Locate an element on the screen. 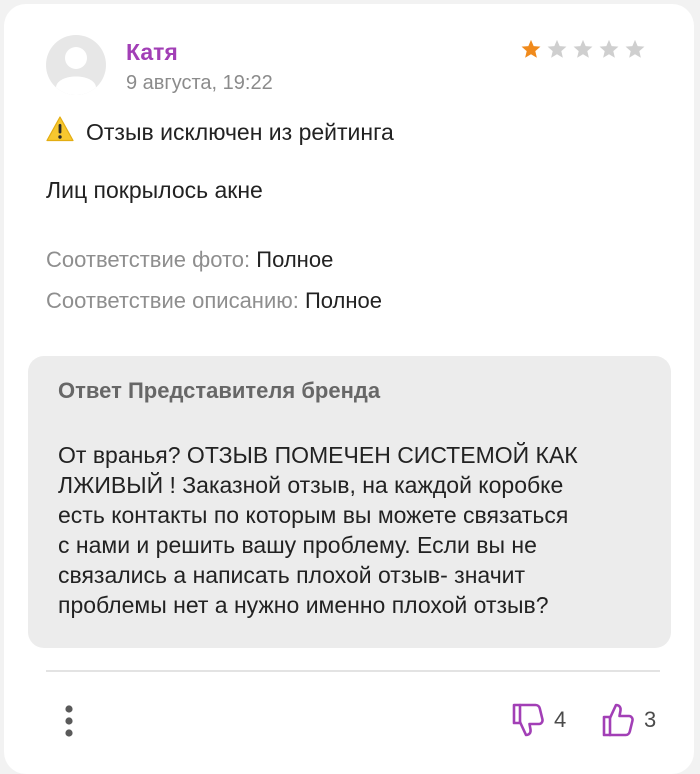 Image resolution: width=700 pixels, height=774 pixels. dislike-count: 4 is located at coordinates (560, 719).